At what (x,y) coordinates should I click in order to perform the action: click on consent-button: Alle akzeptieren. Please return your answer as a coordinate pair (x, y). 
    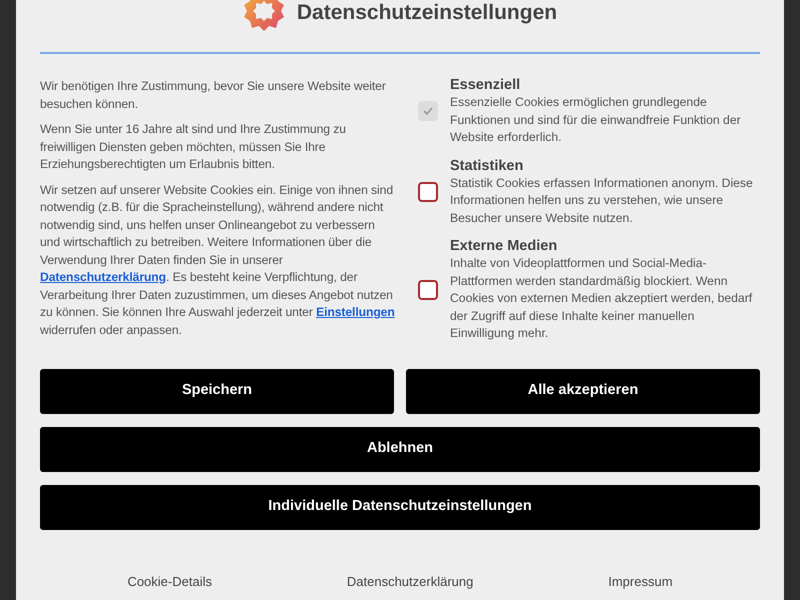
    Looking at the image, I should click on (583, 391).